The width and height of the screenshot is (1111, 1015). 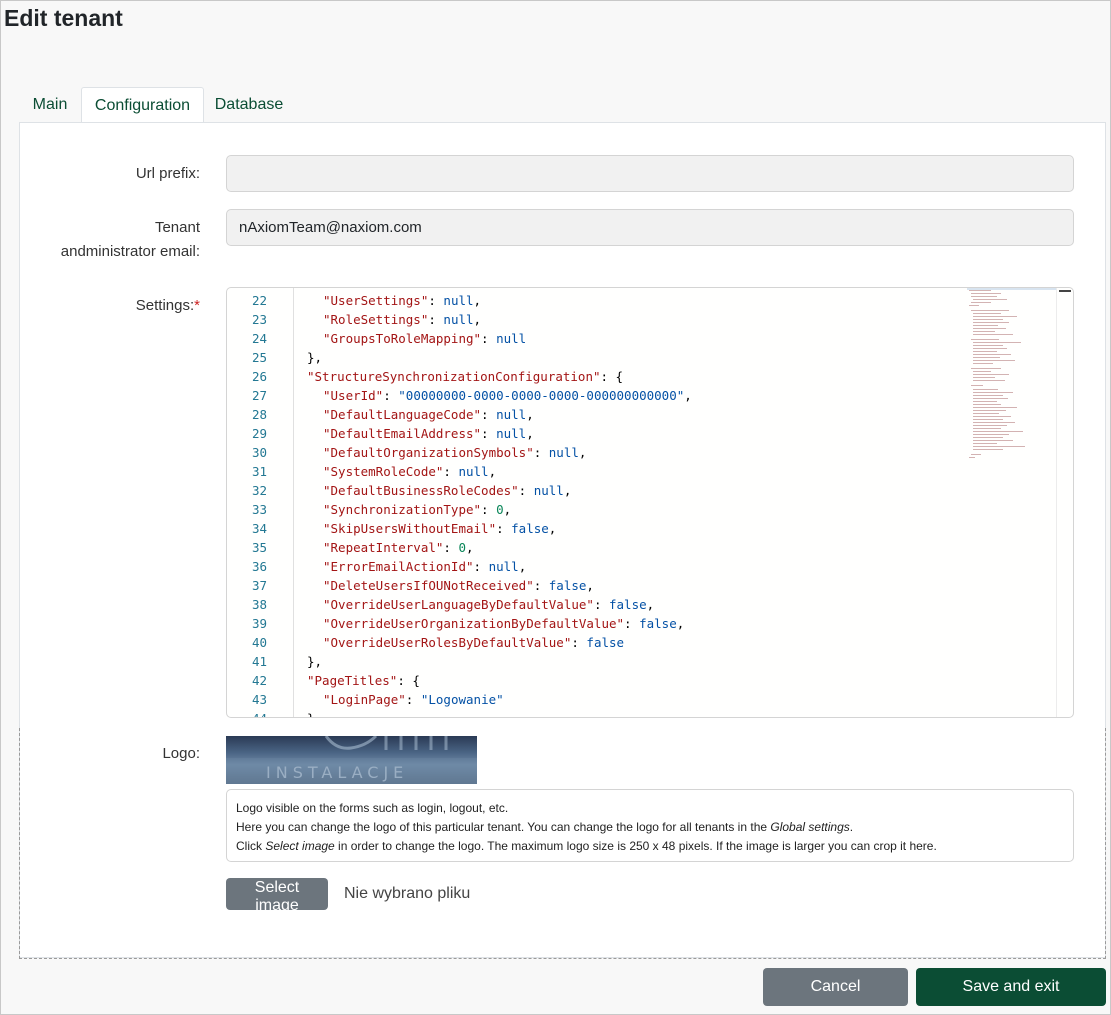 I want to click on code-line: 36 "ErrorEmailActionId": null,, so click(x=597, y=566).